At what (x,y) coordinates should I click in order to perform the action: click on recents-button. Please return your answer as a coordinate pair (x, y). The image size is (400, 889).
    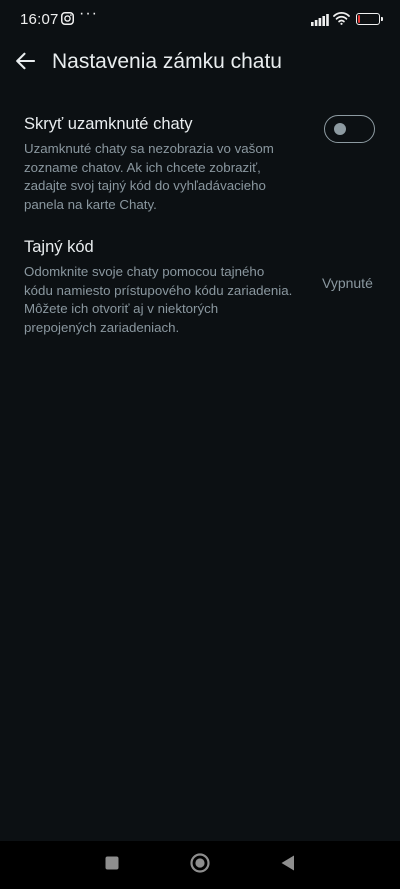
    Looking at the image, I should click on (112, 865).